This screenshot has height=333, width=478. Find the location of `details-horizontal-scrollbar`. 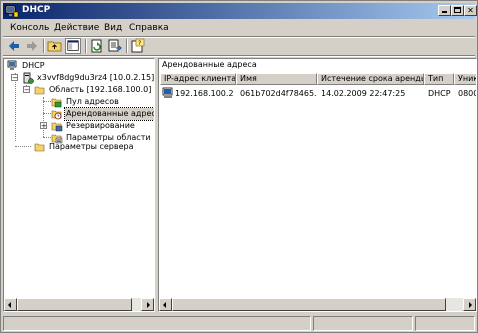

details-horizontal-scrollbar is located at coordinates (317, 304).